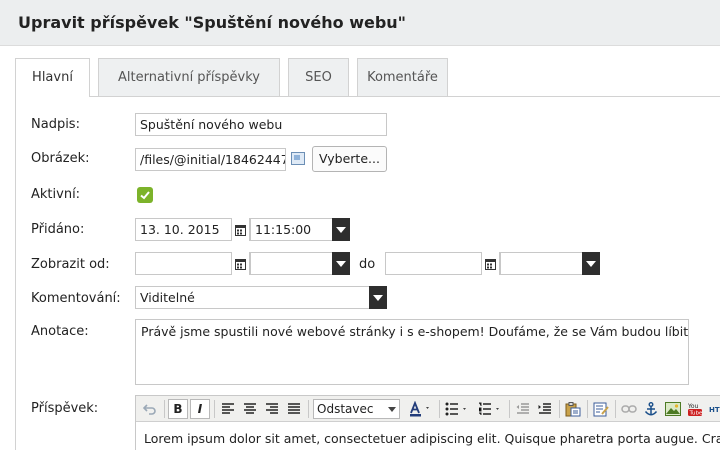 This screenshot has height=450, width=720. I want to click on nadpis-label: Nadpis:, so click(55, 124).